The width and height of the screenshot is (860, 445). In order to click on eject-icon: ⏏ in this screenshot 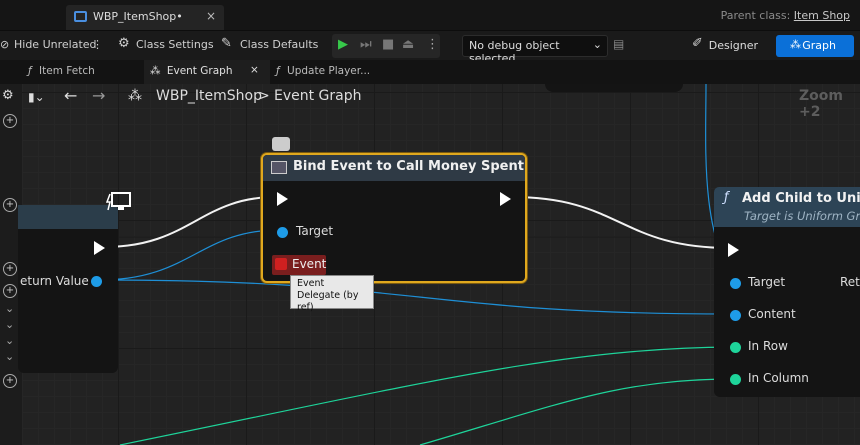, I will do `click(408, 44)`.